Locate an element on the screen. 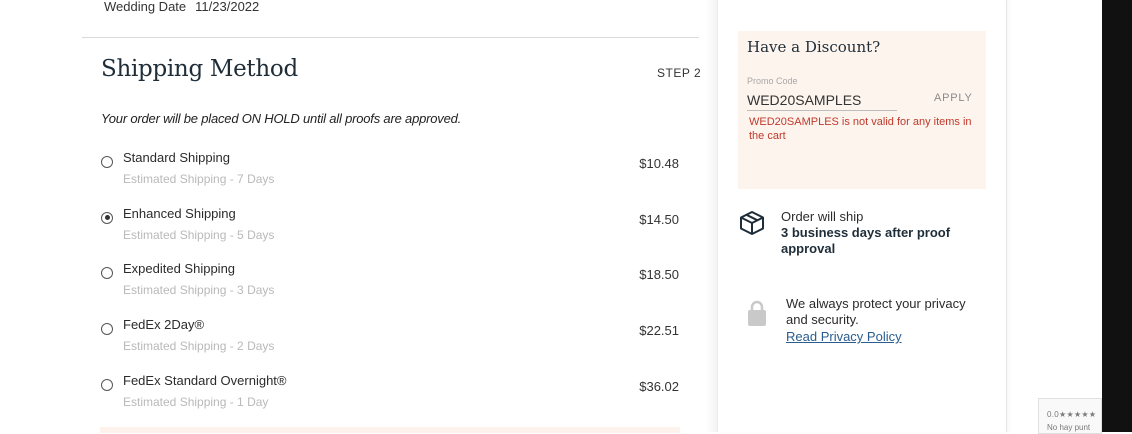  wedding-date-row: Wedding Date 11/23/2022 is located at coordinates (181, 7).